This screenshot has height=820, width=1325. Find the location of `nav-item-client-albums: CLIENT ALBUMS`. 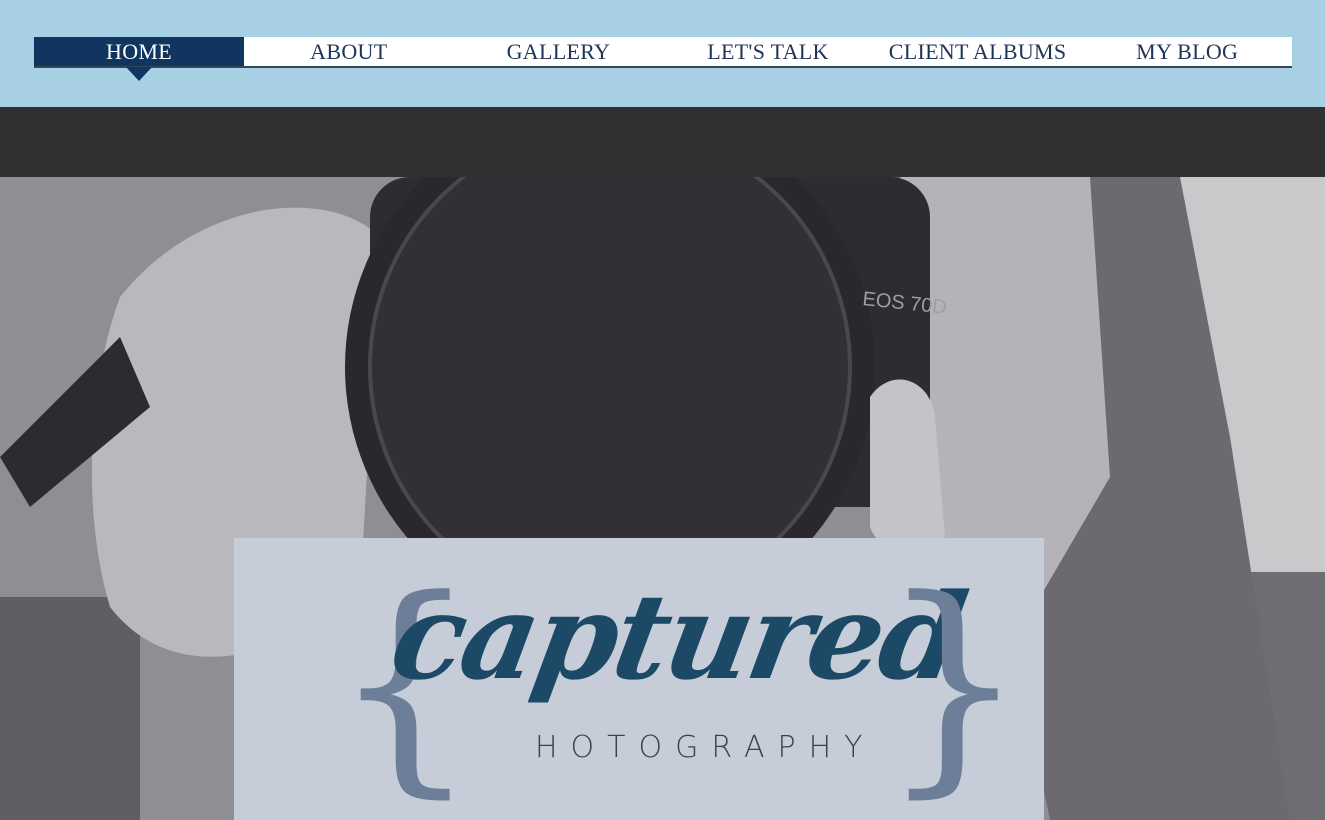

nav-item-client-albums: CLIENT ALBUMS is located at coordinates (978, 51).